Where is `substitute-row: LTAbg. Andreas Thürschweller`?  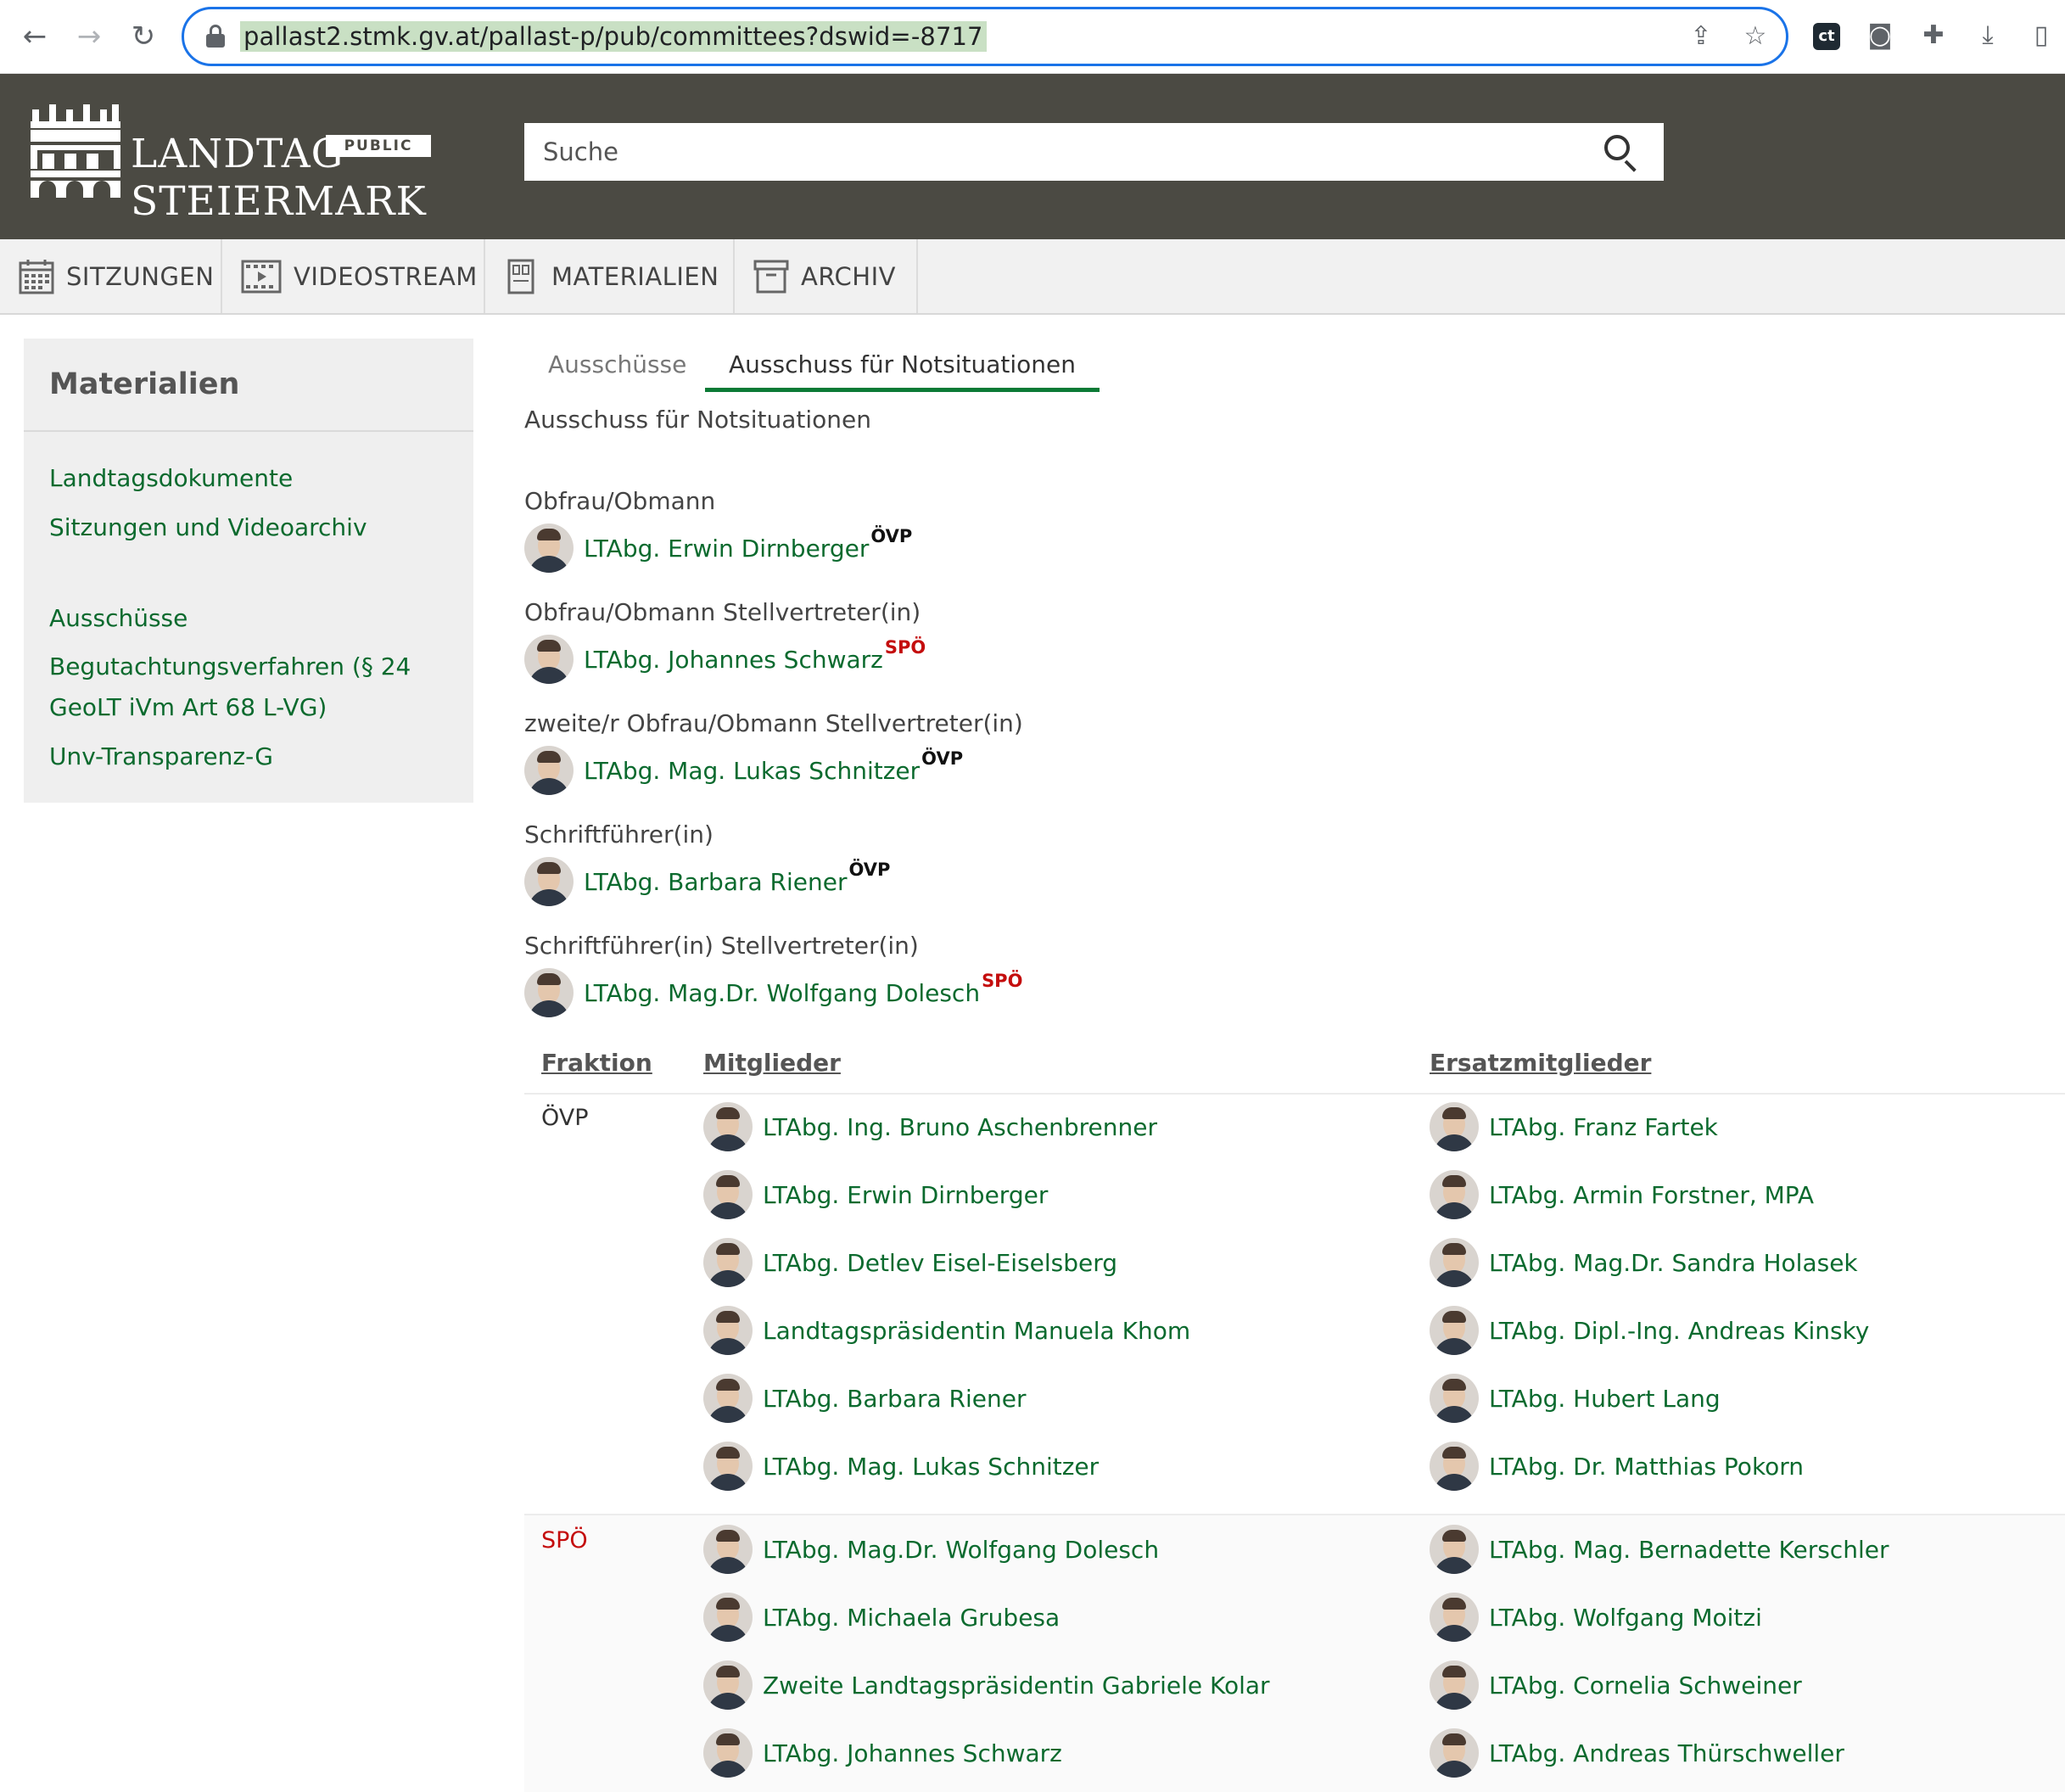 substitute-row: LTAbg. Andreas Thürschweller is located at coordinates (1637, 1753).